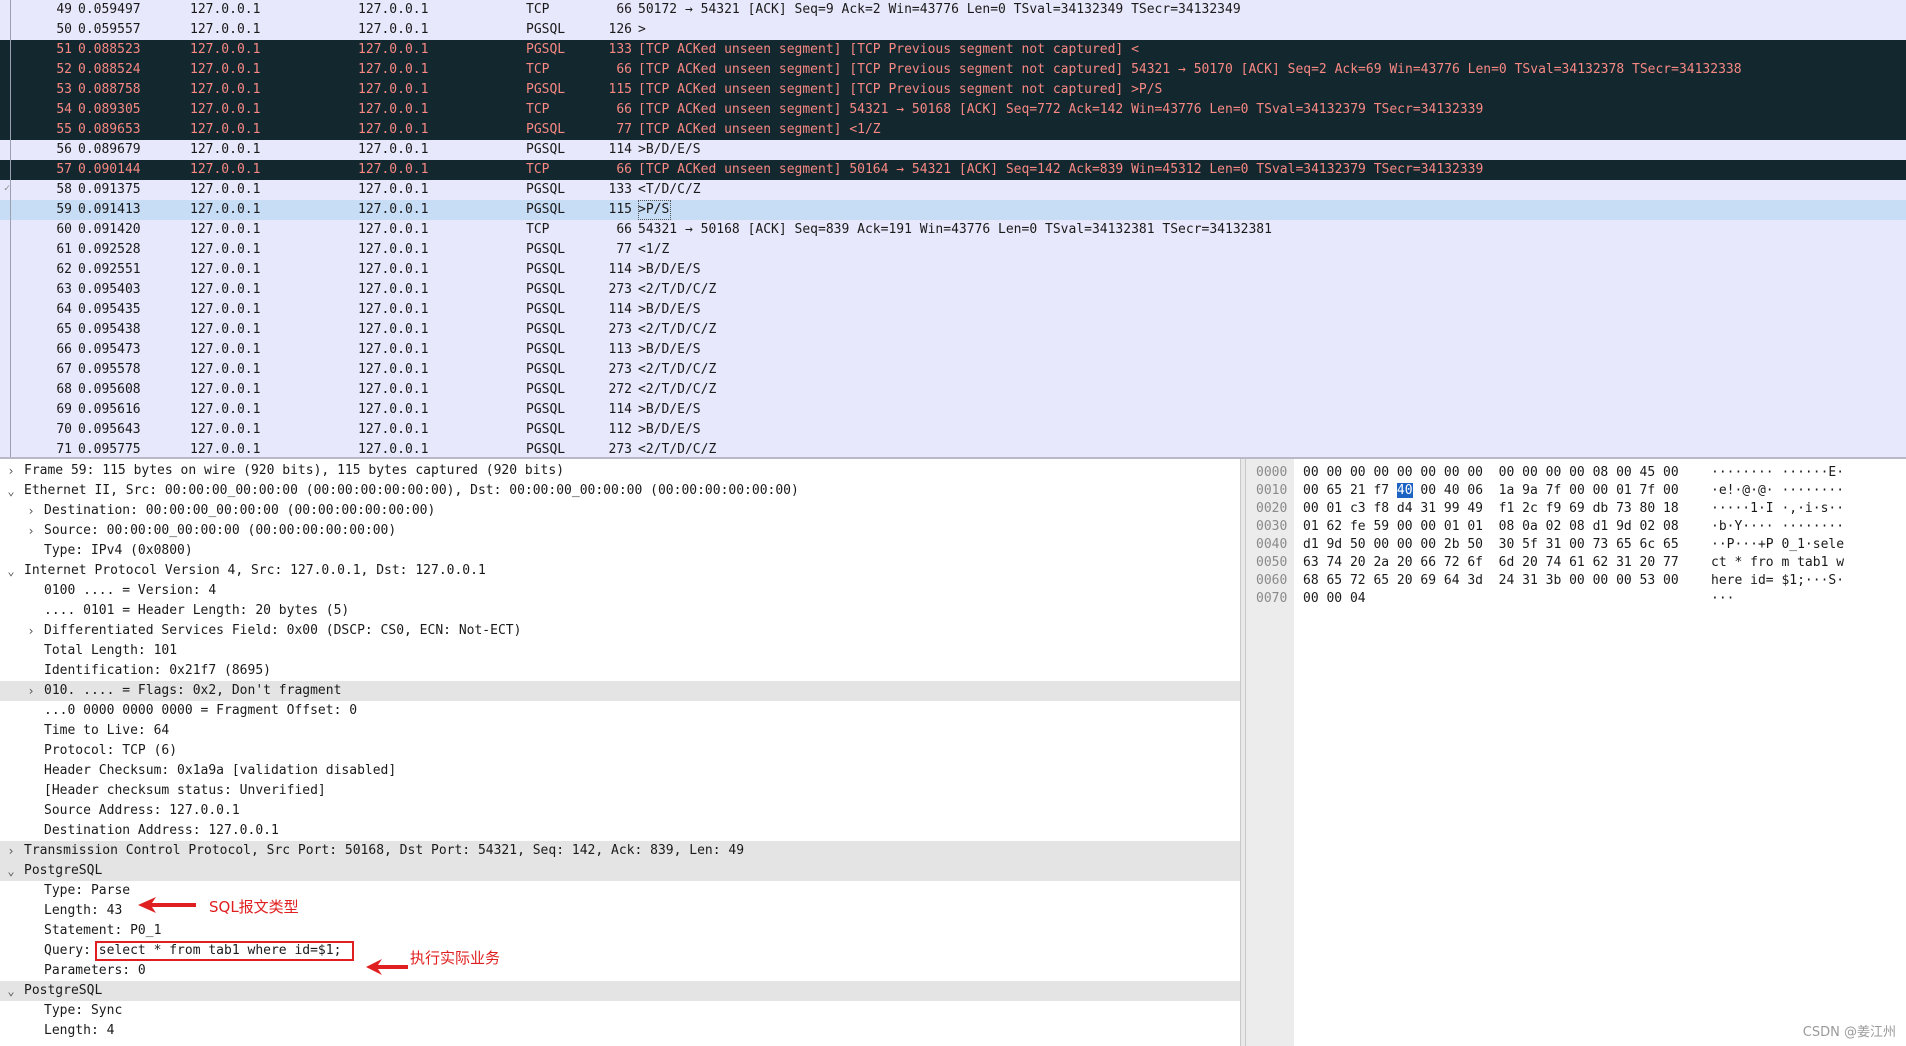 The width and height of the screenshot is (1906, 1046). Describe the element at coordinates (620, 931) in the screenshot. I see `detail-tree-item: Statement: P0_1` at that location.